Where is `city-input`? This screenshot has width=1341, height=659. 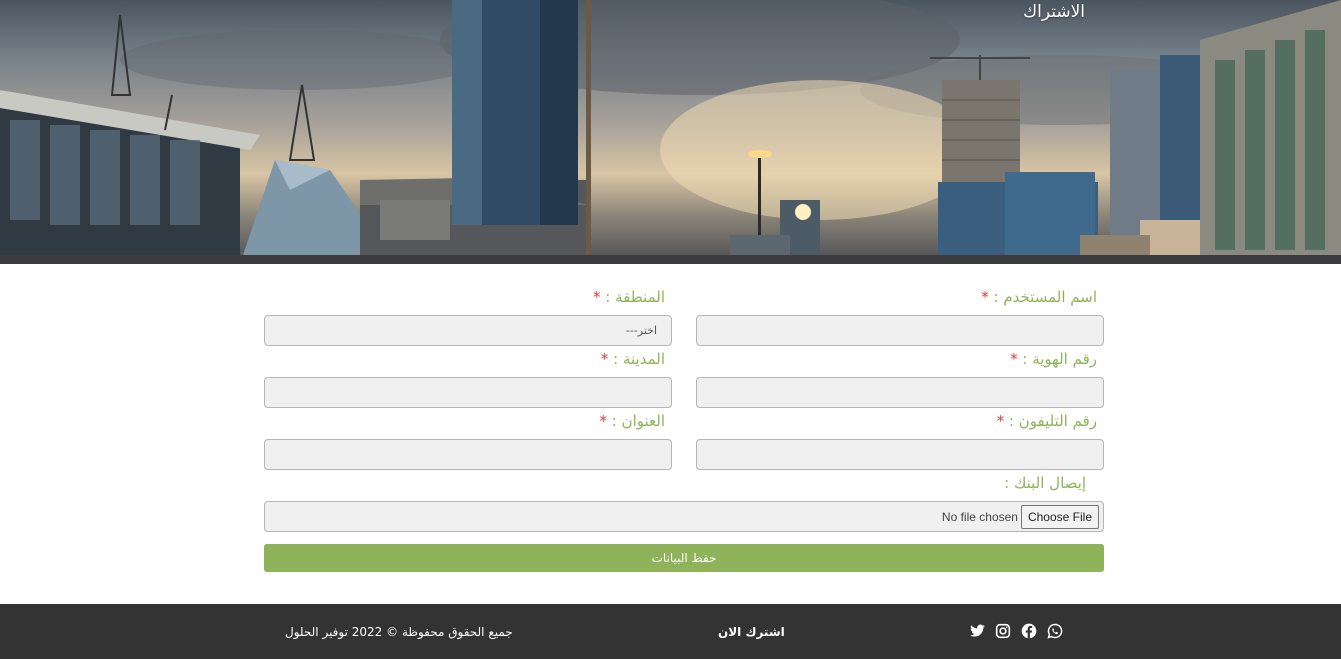 city-input is located at coordinates (468, 392).